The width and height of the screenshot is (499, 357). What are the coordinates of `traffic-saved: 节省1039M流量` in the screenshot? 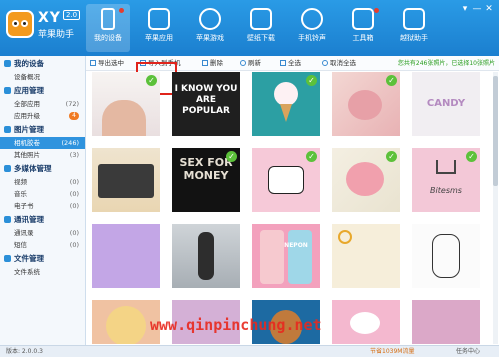 It's located at (392, 351).